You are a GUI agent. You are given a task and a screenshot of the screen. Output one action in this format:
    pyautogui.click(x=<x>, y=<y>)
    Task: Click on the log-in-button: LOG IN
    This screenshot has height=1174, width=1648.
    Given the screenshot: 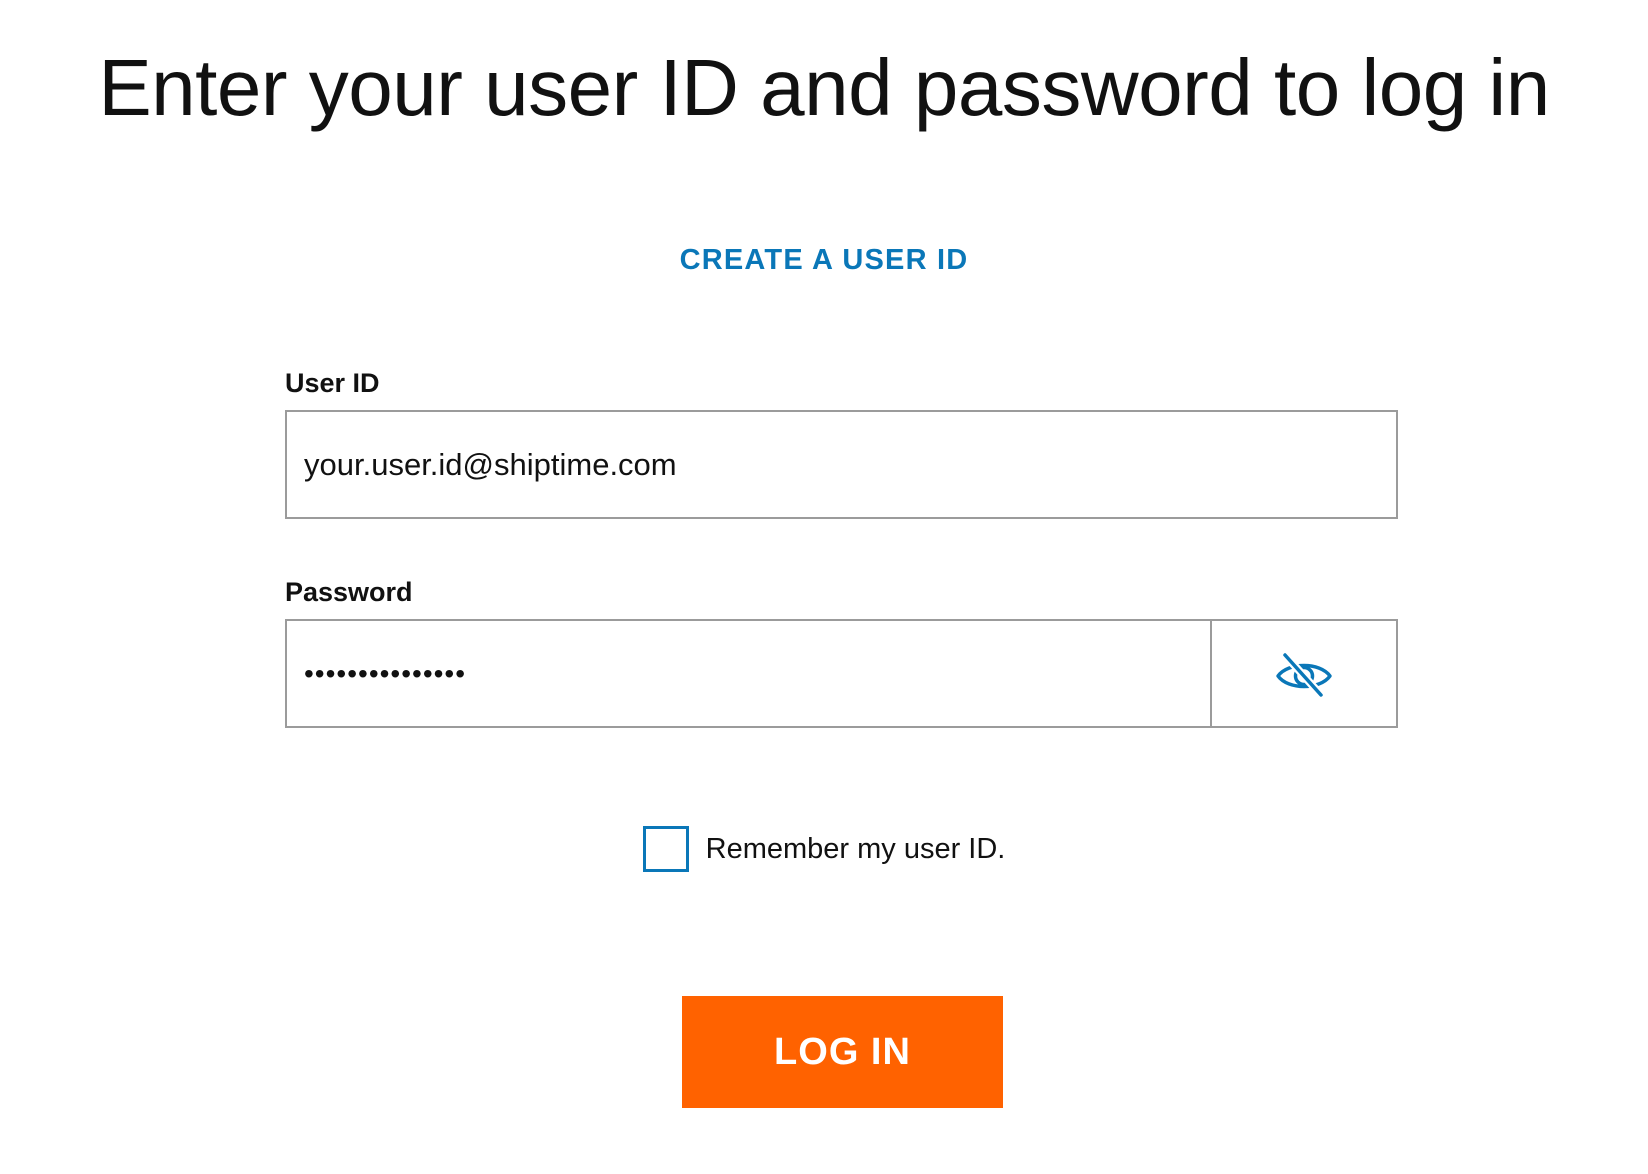 What is the action you would take?
    pyautogui.click(x=842, y=1052)
    